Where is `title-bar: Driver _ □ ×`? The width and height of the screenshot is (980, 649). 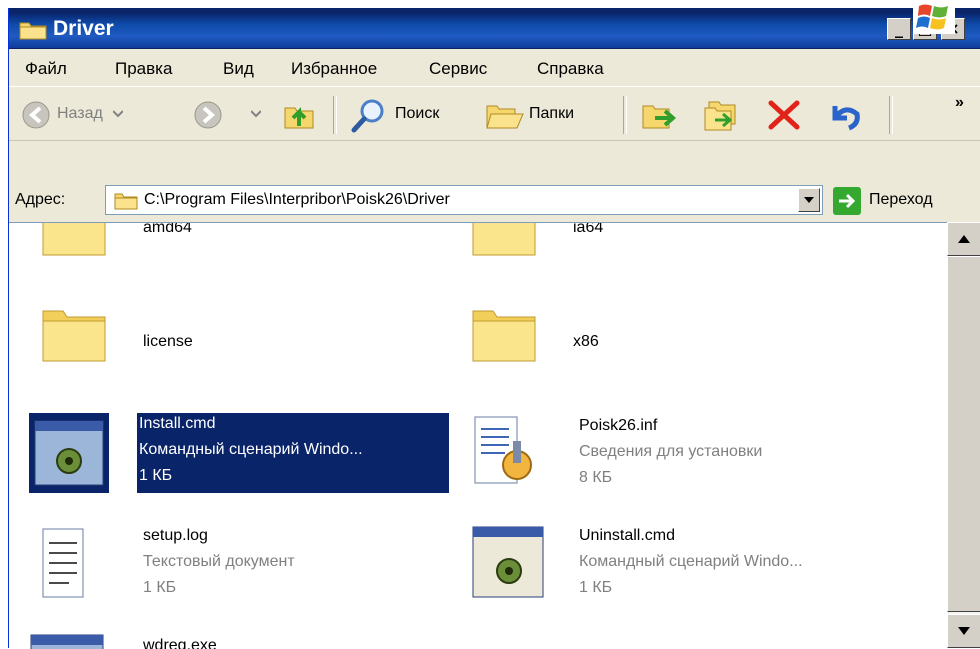 title-bar: Driver _ □ × is located at coordinates (494, 28).